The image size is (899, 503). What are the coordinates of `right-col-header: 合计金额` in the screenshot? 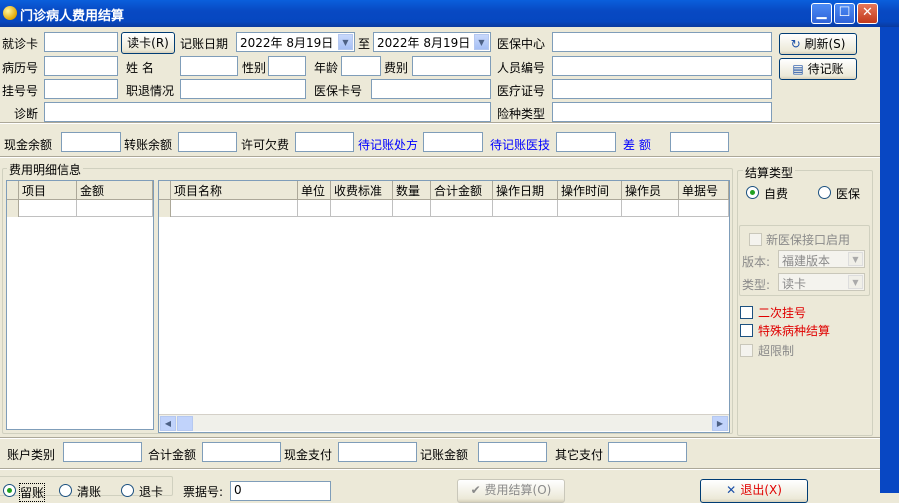 It's located at (462, 190).